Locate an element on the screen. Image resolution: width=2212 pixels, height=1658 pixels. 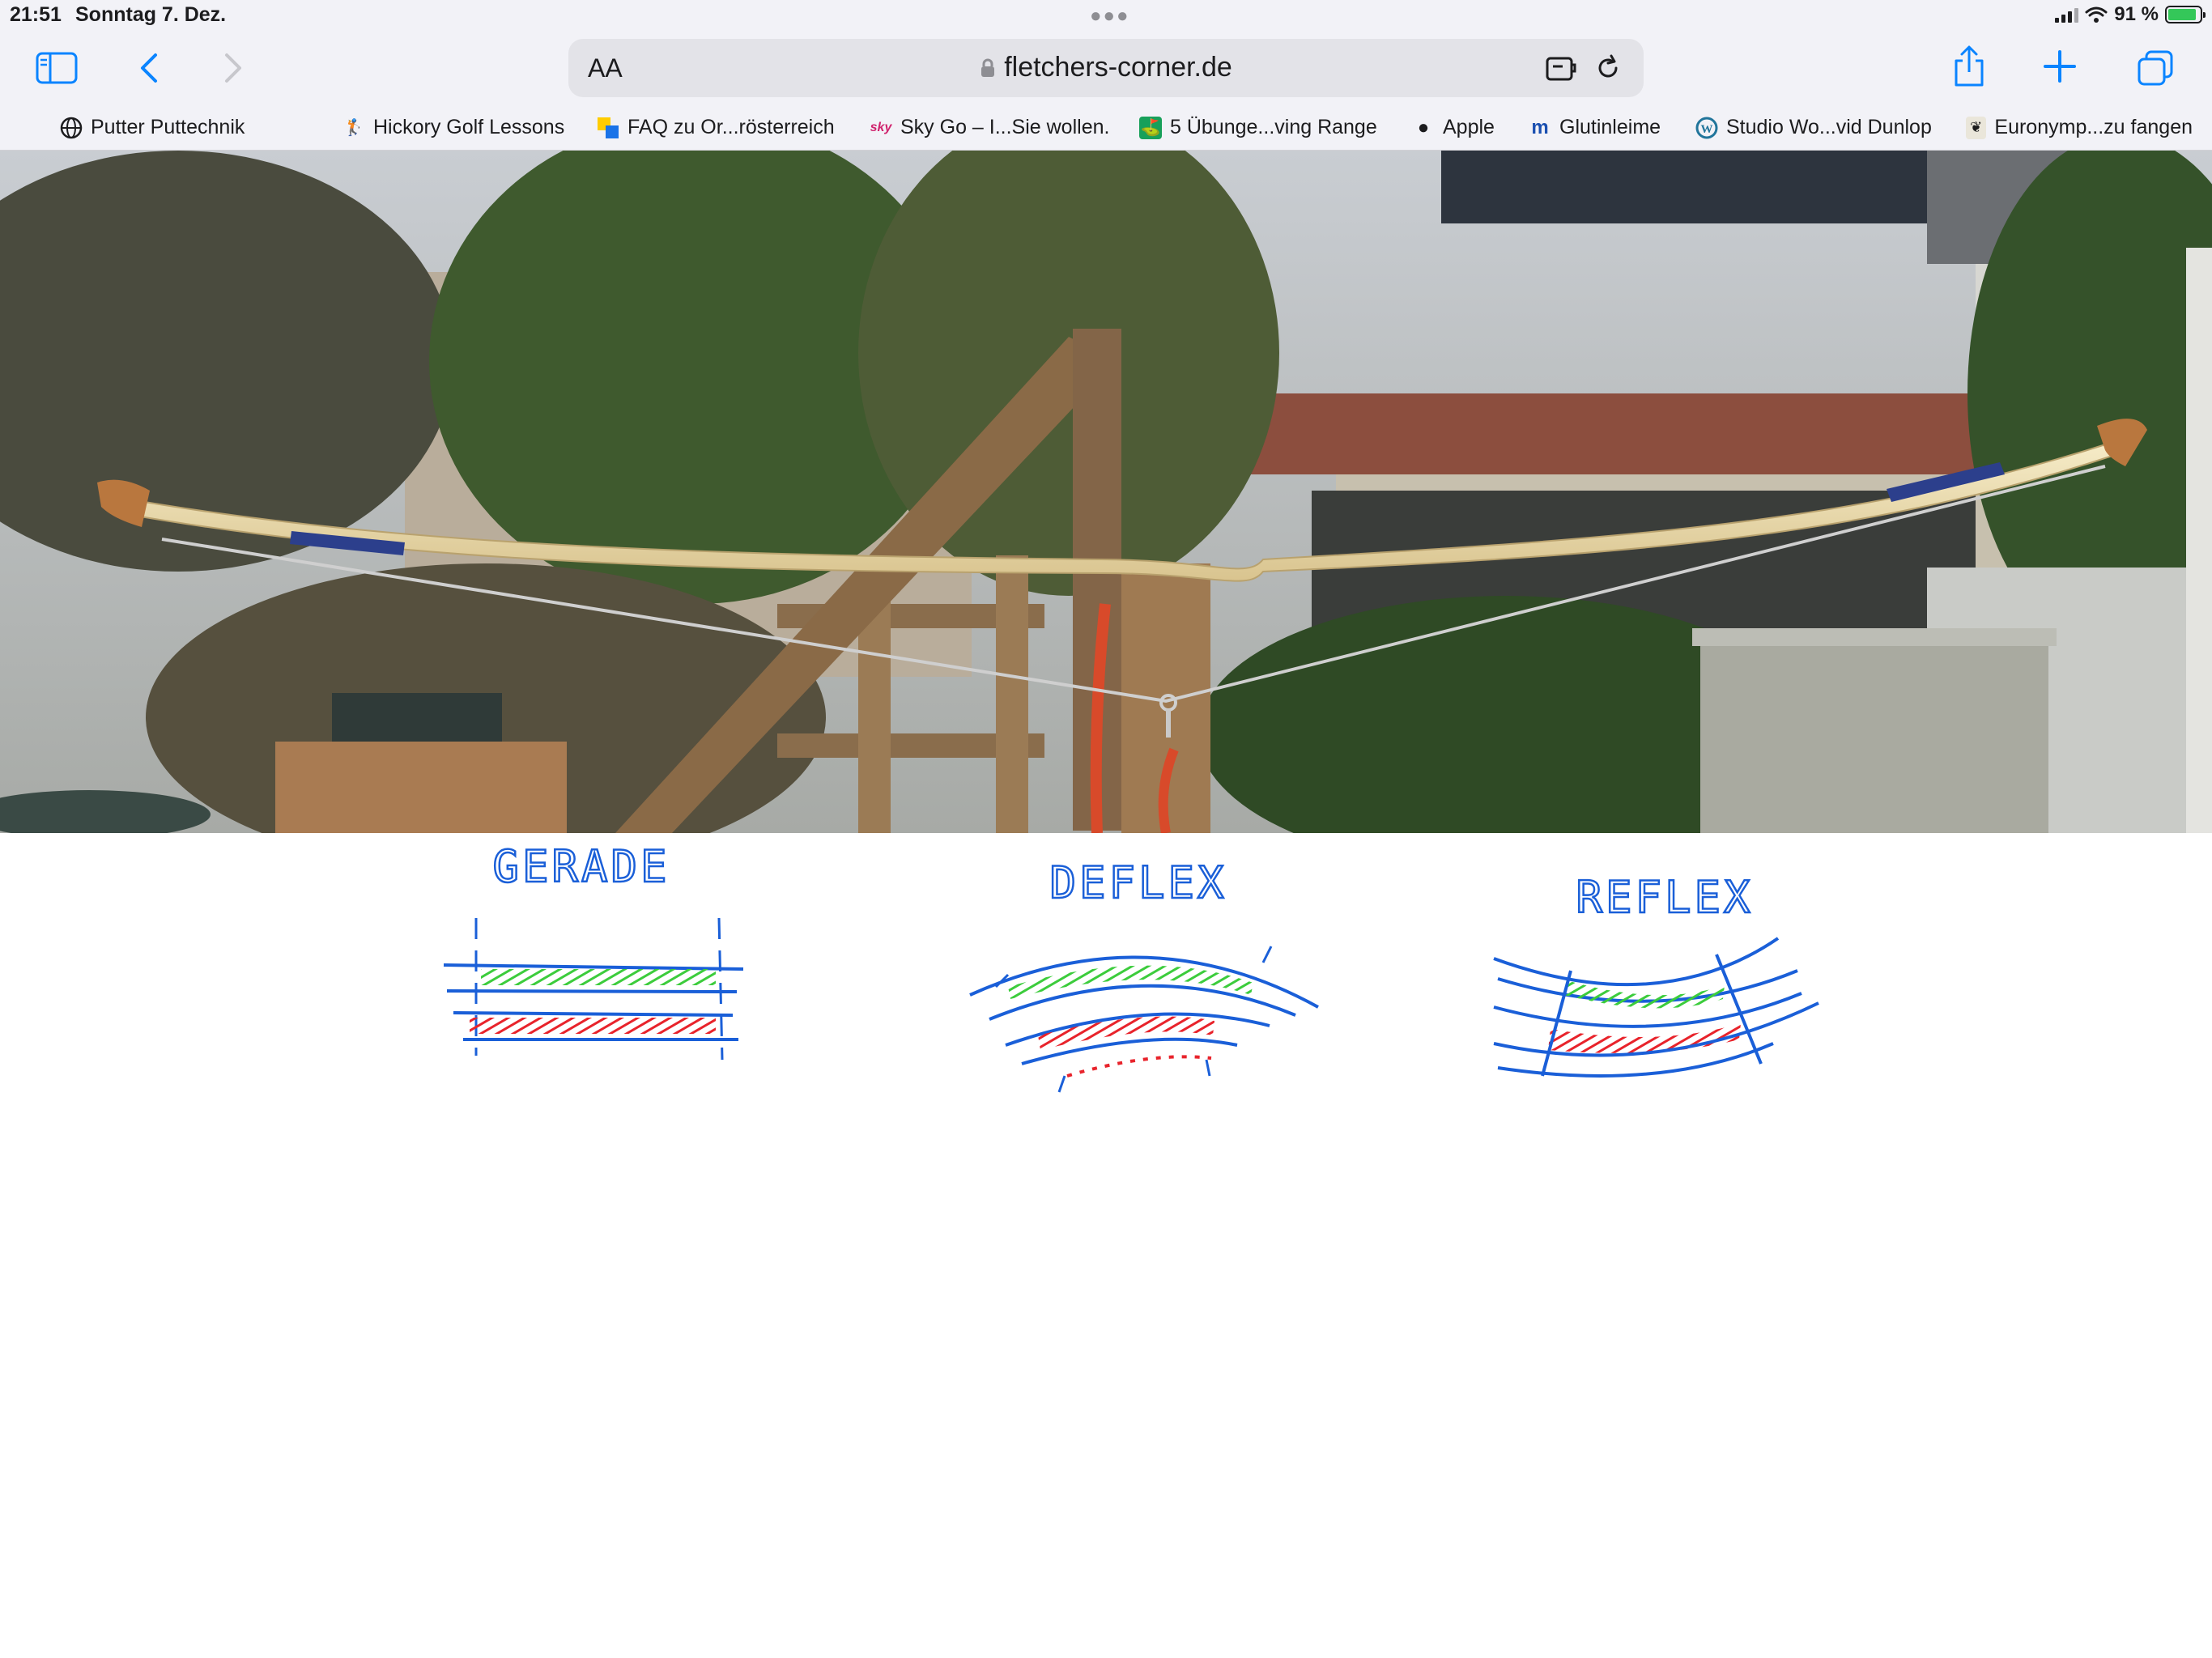
url-field: fletchers-corner.de is located at coordinates (1106, 67).